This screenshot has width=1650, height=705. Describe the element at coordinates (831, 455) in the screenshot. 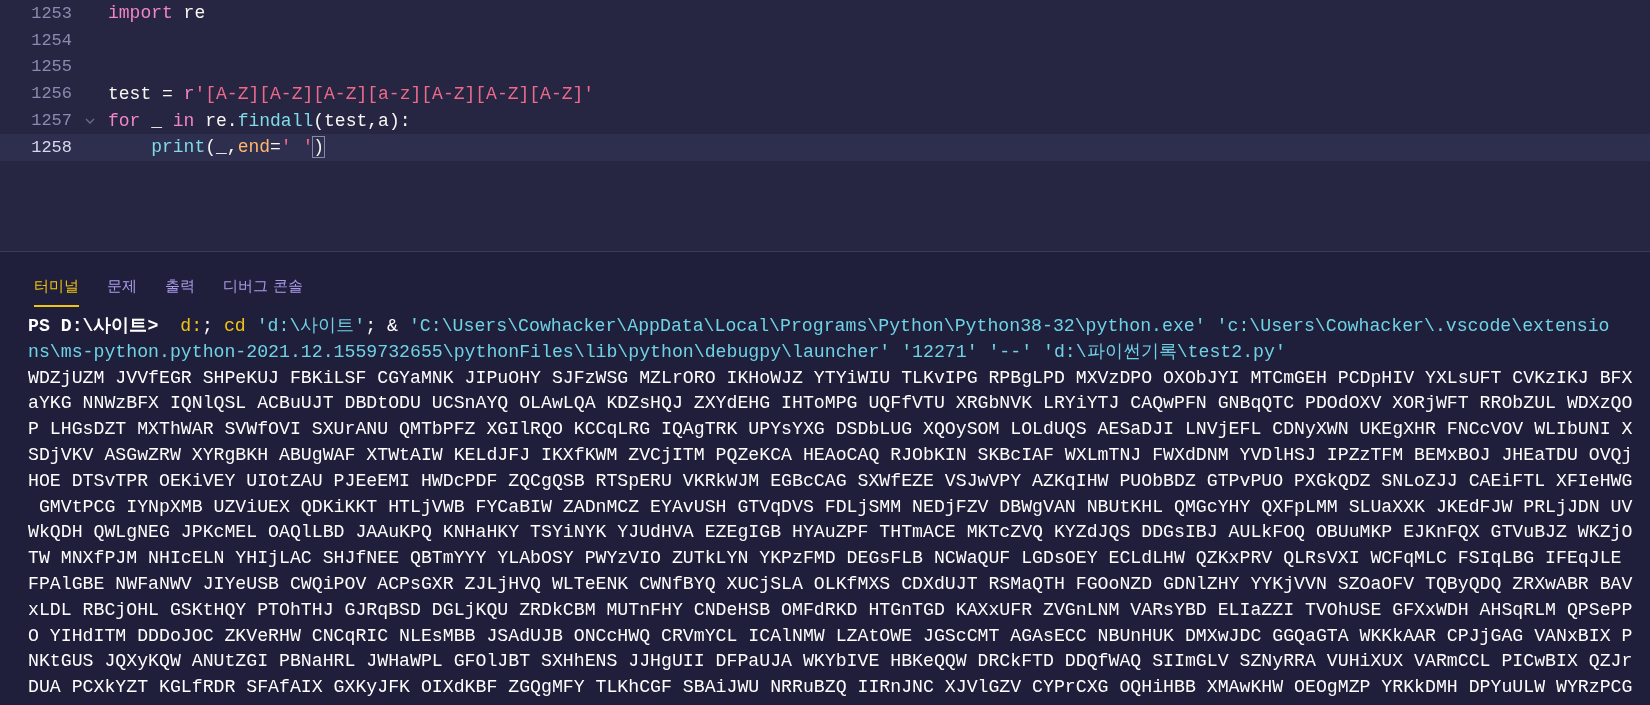

I see `terminal-line: SDjVKV ASGwZRW XYRgBKH ABUgWAF XTWtAIW KELdJFJ IKXfKWM ZVCjITM PQZeKCA HEAoCAQ RJObKIN SKBcIAF WXLmTNJ FWXdDNM YVDlHSJ IPZzTFM BEMxBOJ JHEaTDU OVQj` at that location.